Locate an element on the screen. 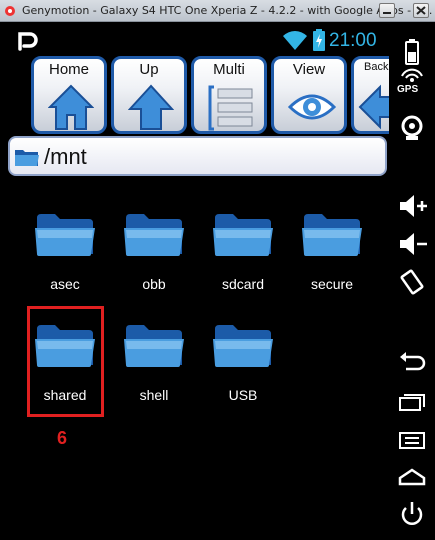 The width and height of the screenshot is (435, 540). view-button: View is located at coordinates (309, 95).